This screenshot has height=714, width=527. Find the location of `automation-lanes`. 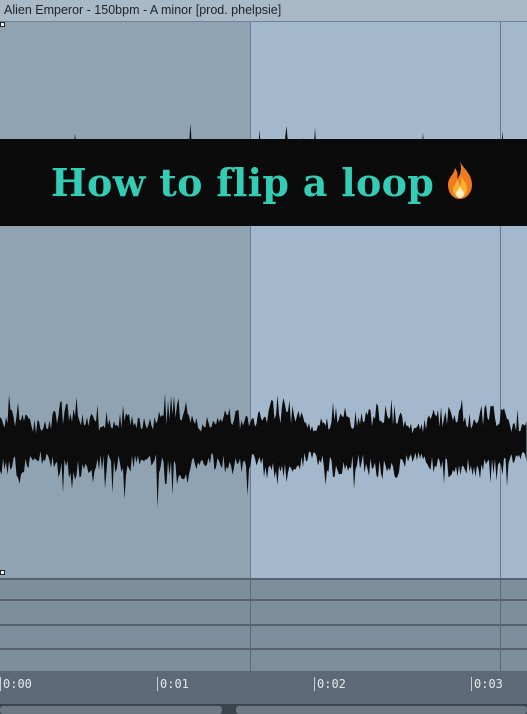

automation-lanes is located at coordinates (263, 624).